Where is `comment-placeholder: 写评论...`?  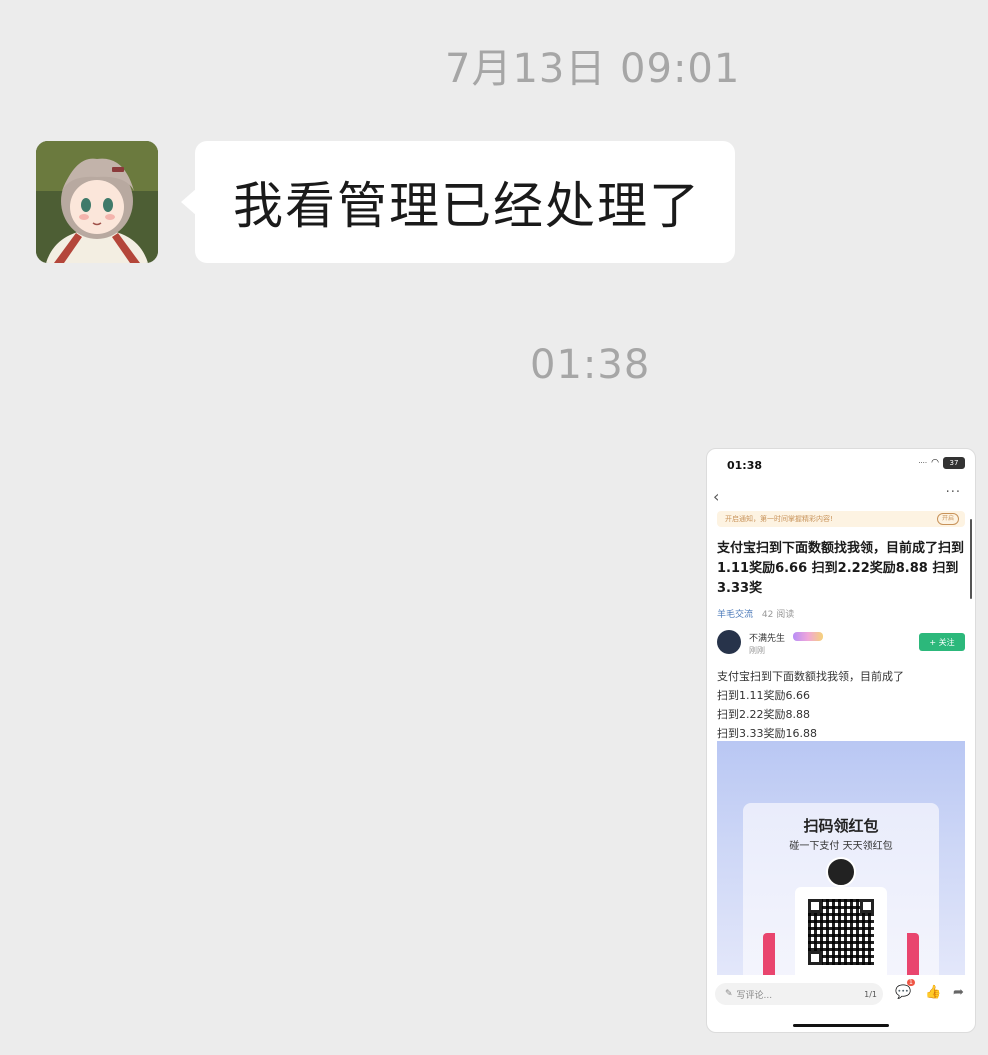 comment-placeholder: 写评论... is located at coordinates (754, 995).